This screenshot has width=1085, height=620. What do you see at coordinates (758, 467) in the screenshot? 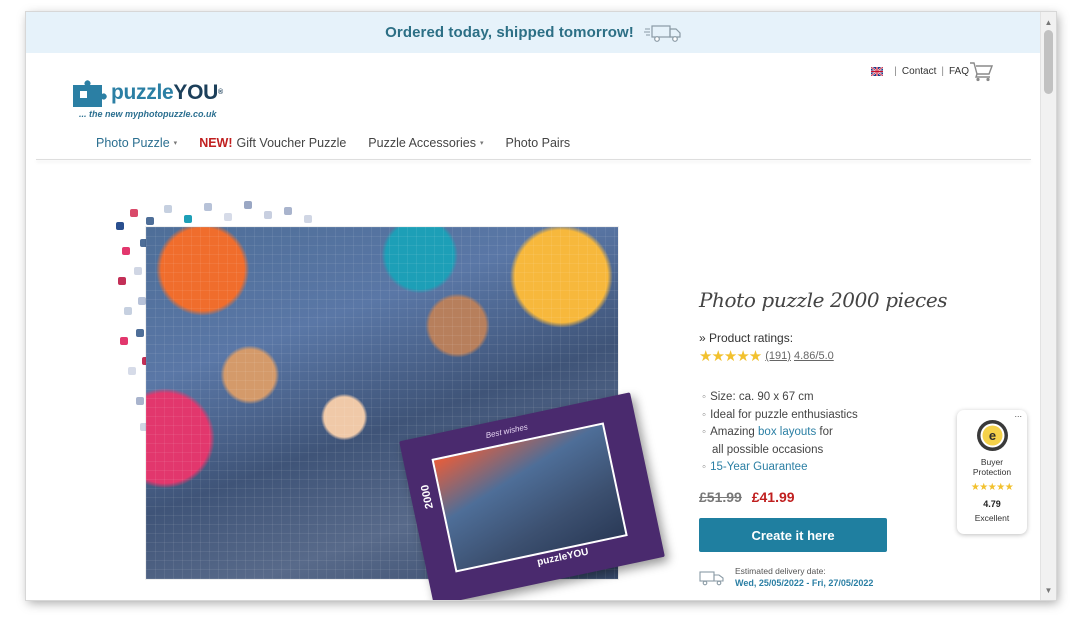
I see `guarantee-link: 15-Year Guarantee` at bounding box center [758, 467].